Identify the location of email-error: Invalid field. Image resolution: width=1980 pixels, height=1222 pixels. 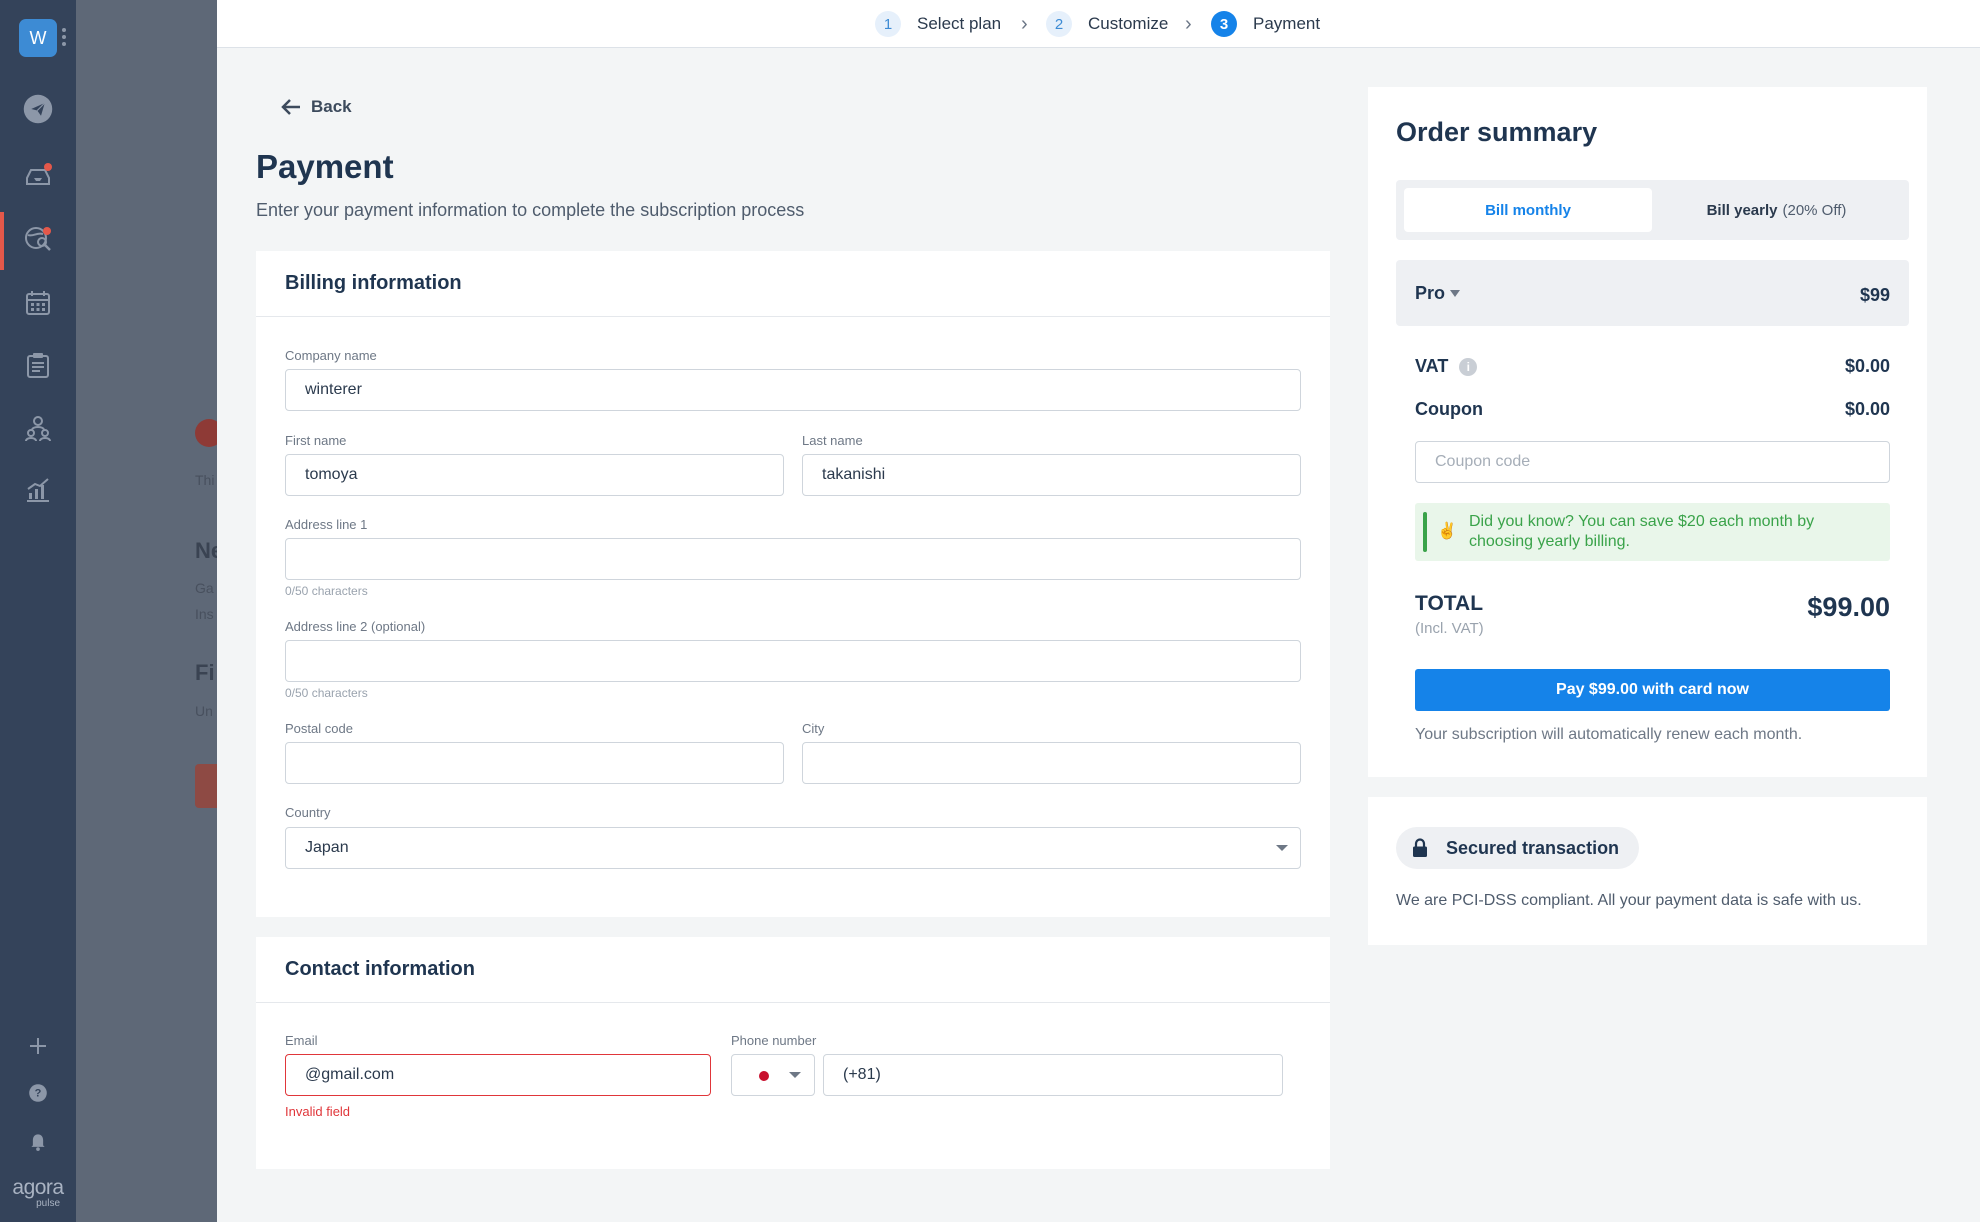
(318, 1111).